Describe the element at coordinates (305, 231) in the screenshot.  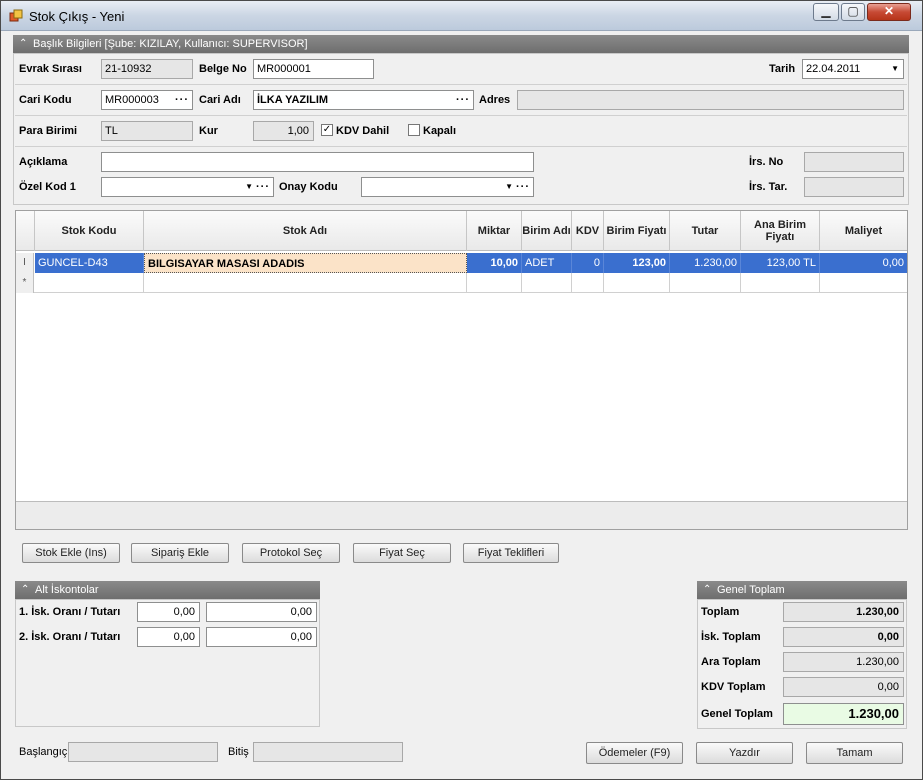
I see `column-header-stok-adi: Stok Adı` at that location.